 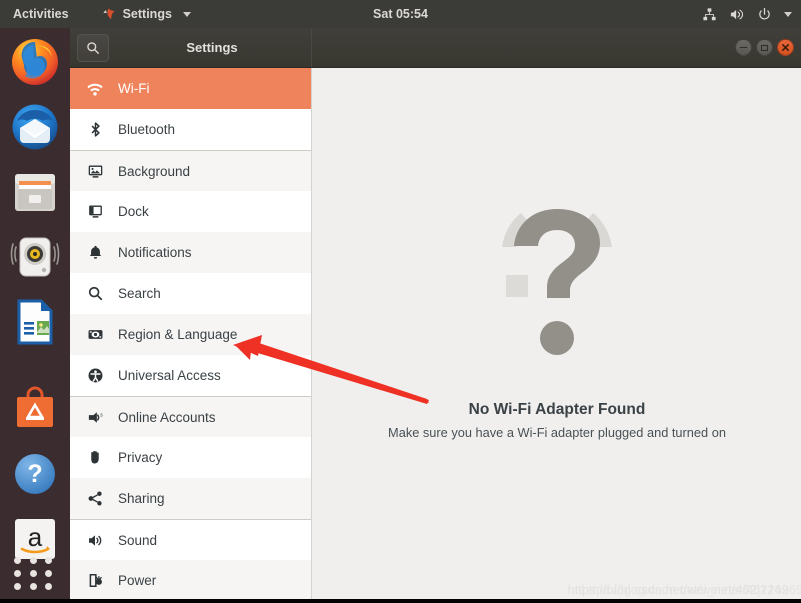 What do you see at coordinates (141, 498) in the screenshot?
I see `sidebar-item-label: Sharing` at bounding box center [141, 498].